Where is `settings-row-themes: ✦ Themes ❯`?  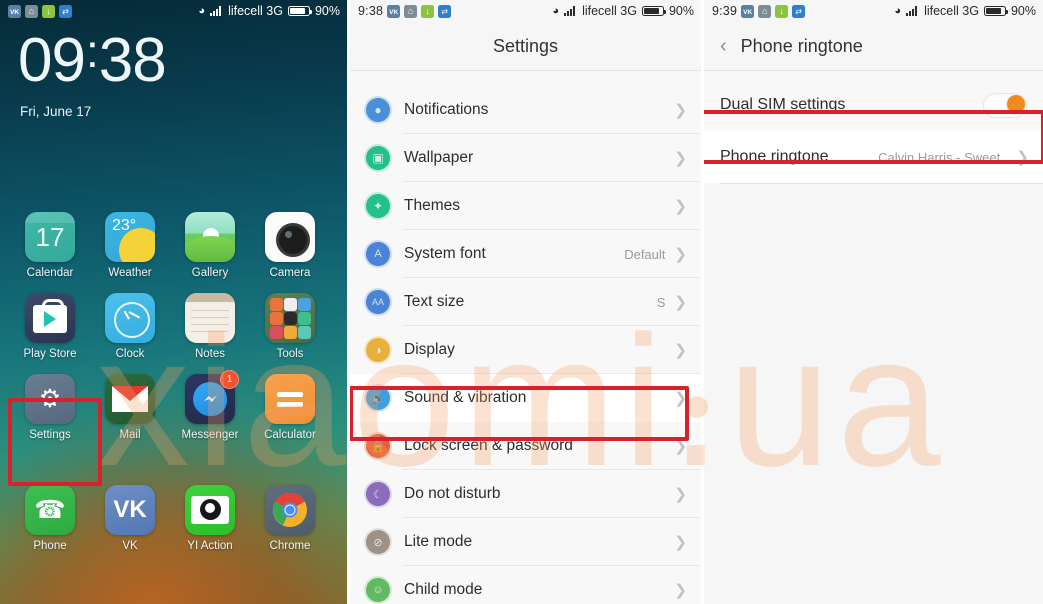
settings-row-themes: ✦ Themes ❯ is located at coordinates (525, 206).